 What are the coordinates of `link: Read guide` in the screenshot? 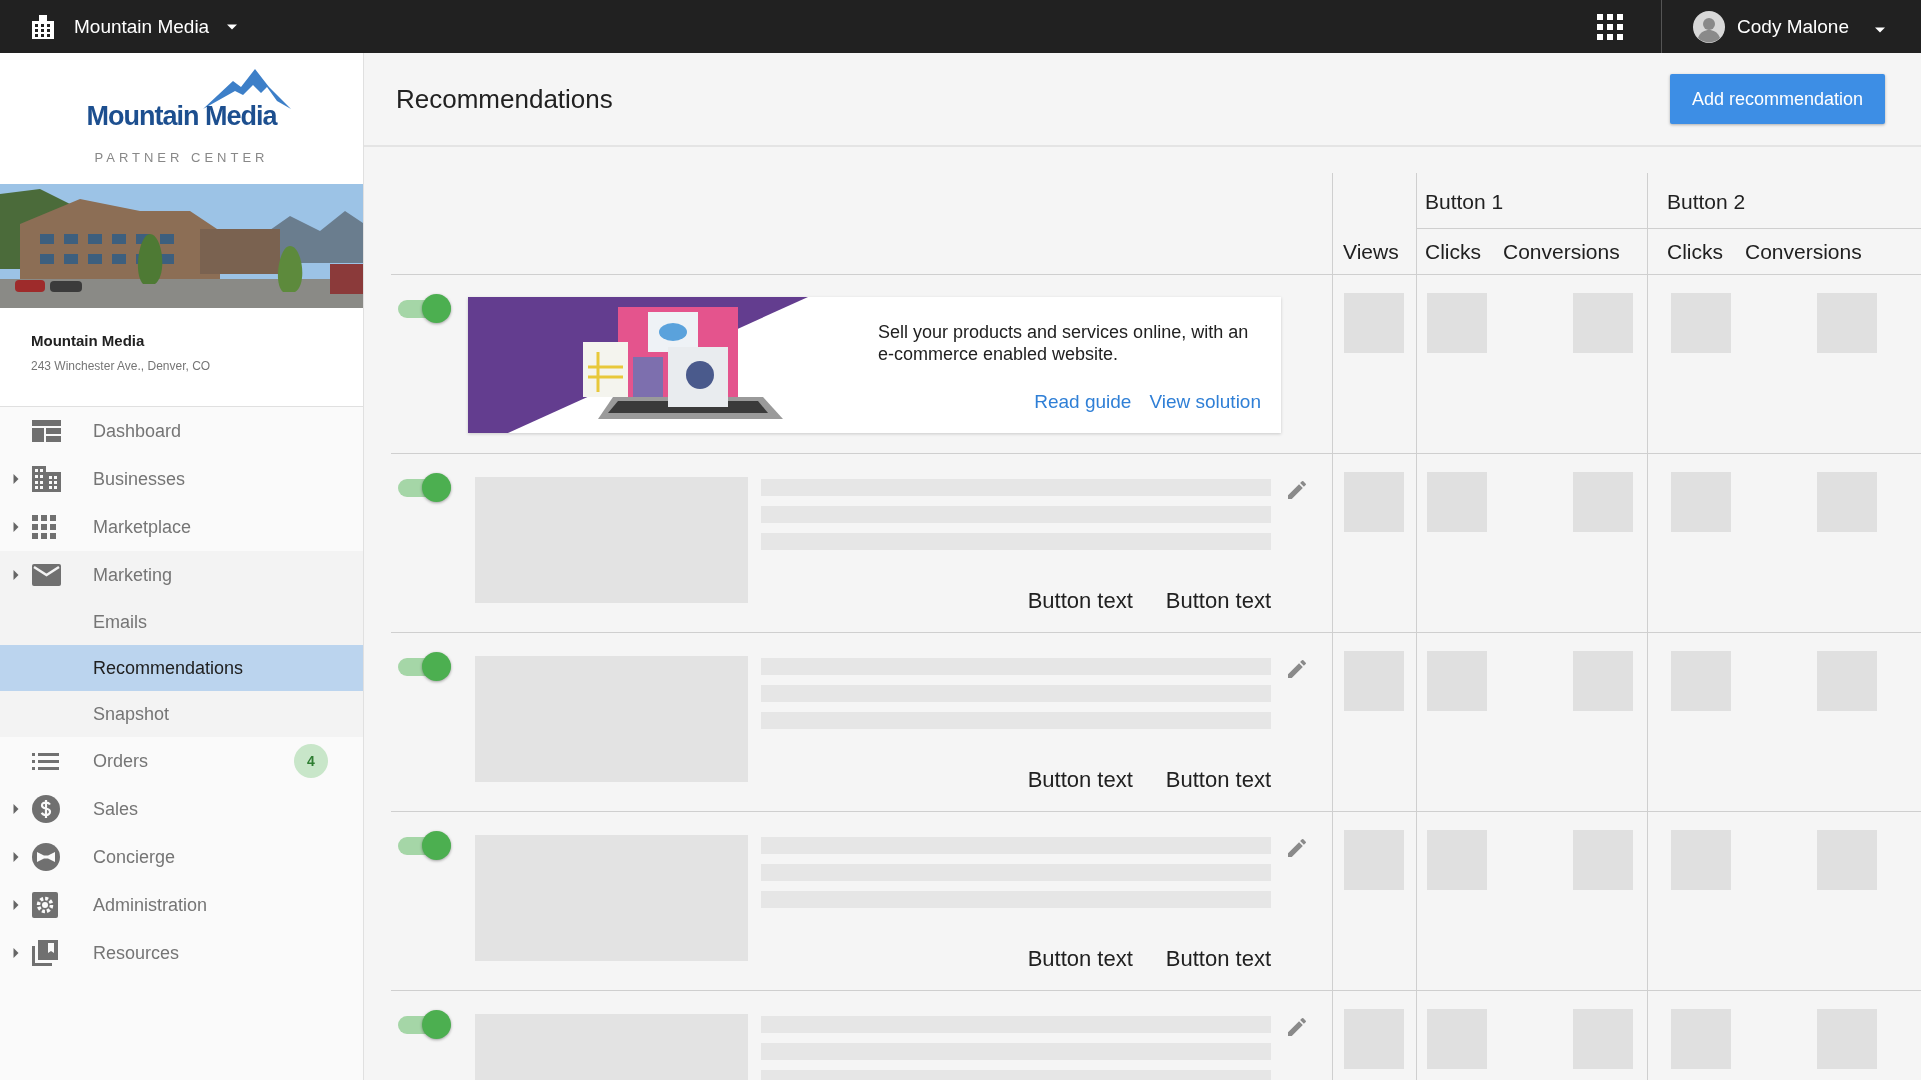 It's located at (1083, 402).